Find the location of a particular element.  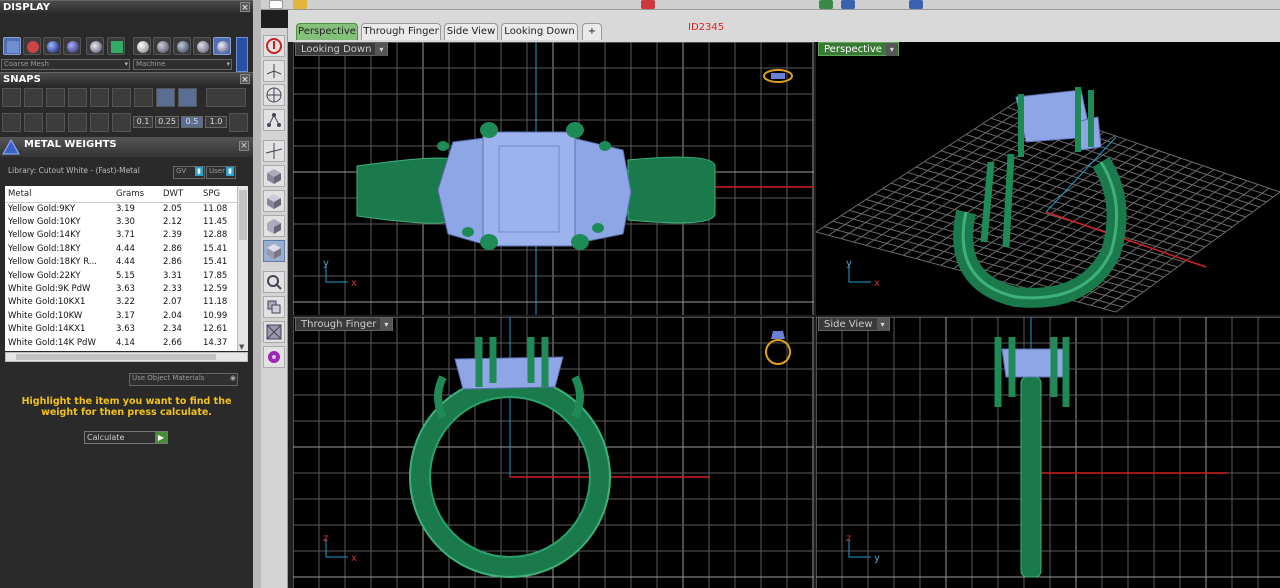

snap-settings-button is located at coordinates (226, 97).